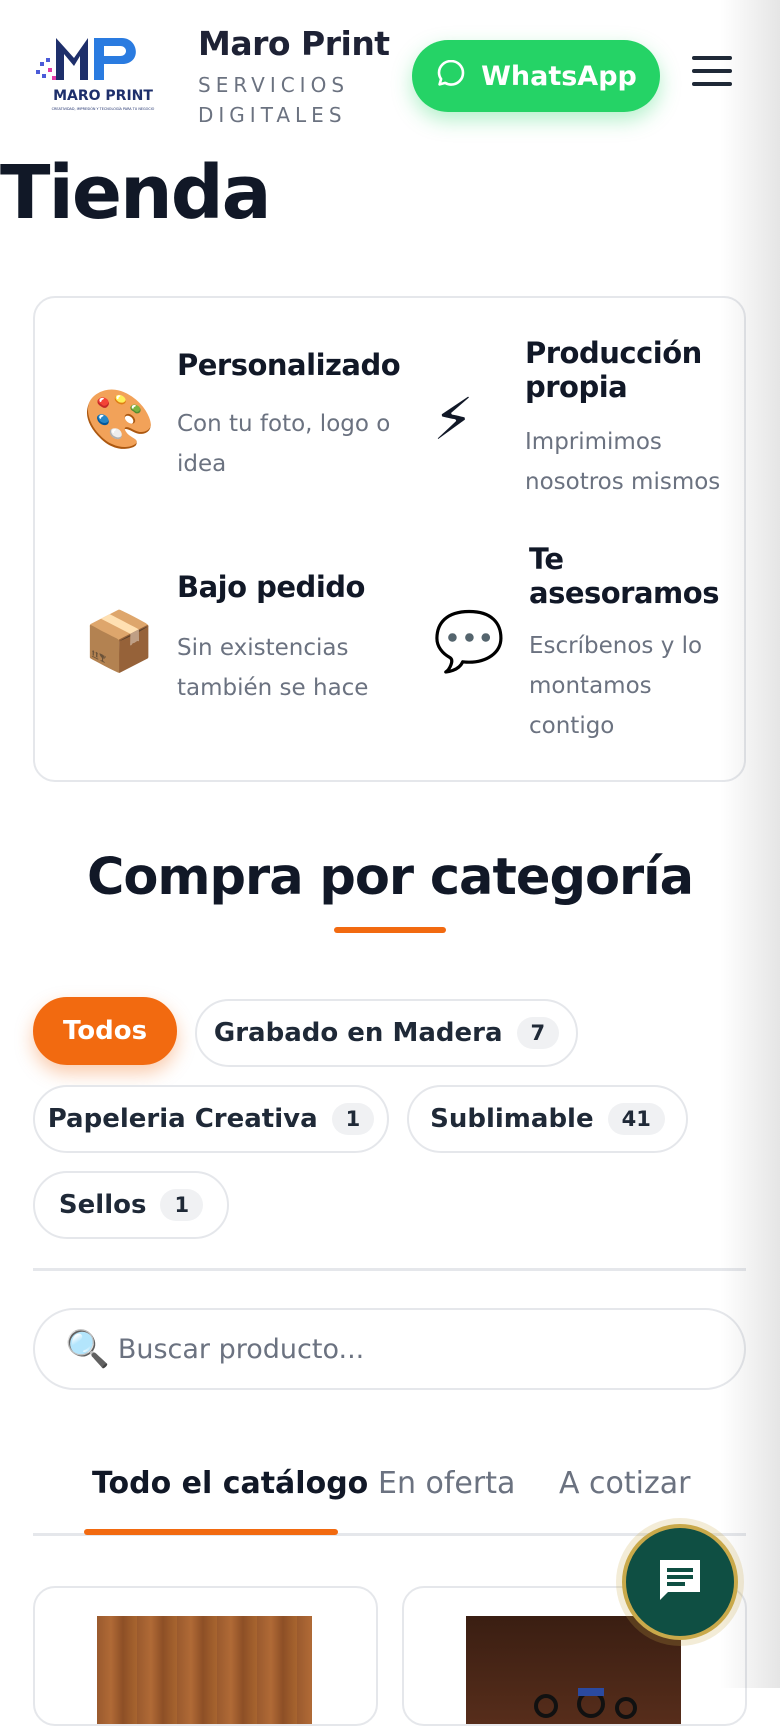  Describe the element at coordinates (636, 1119) in the screenshot. I see `chip-count: 41` at that location.